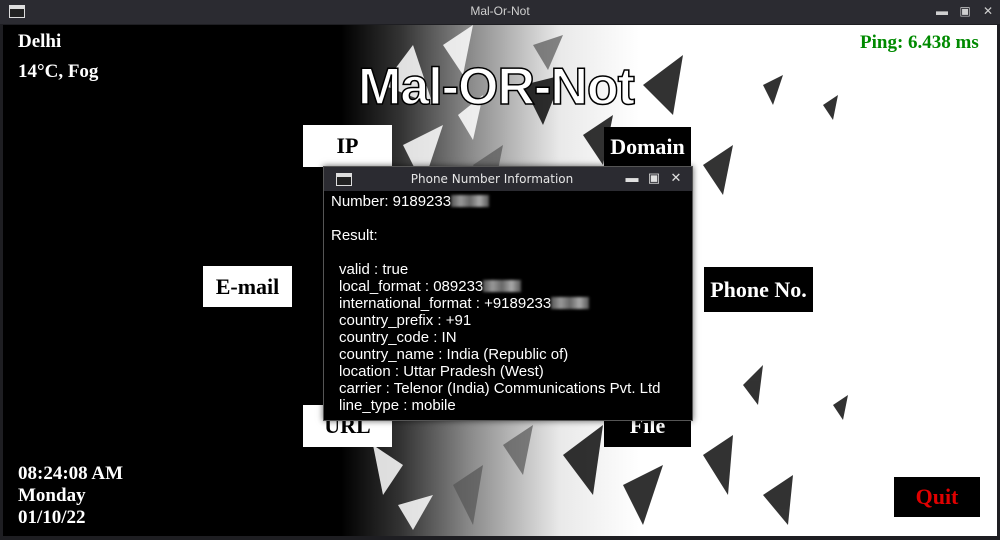 Image resolution: width=1000 pixels, height=540 pixels. I want to click on field-valid: valid : true, so click(374, 269).